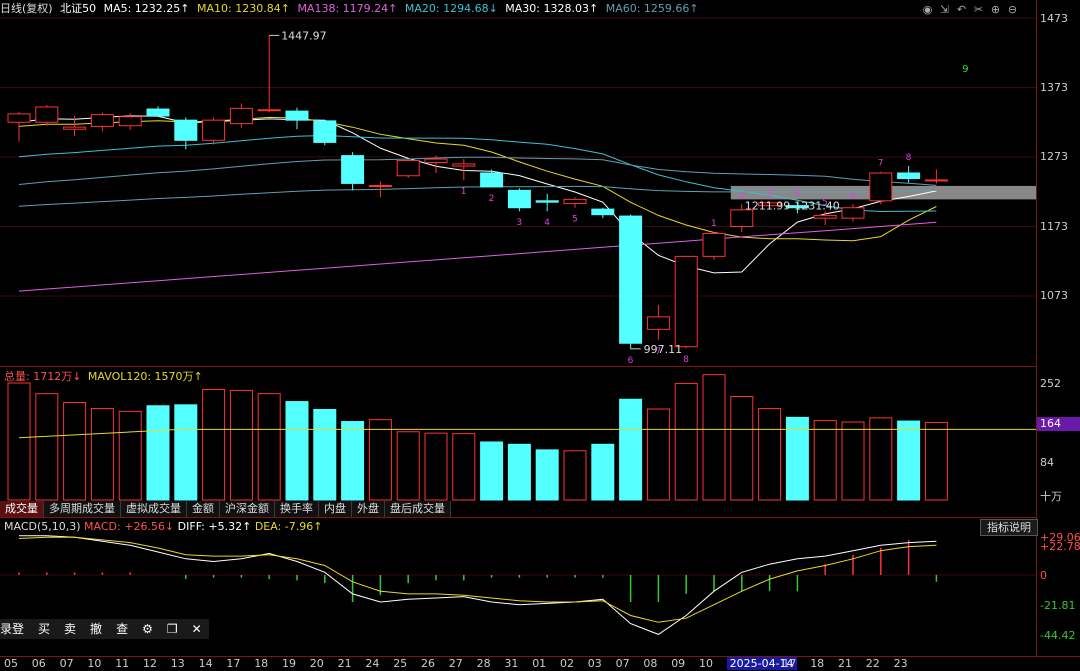 The width and height of the screenshot is (1080, 671). I want to click on volume-indicator-tabs: 成交量 多周期成交量 虚拟成交量 金额 沪深金额 换手率 内盘 外盘 盘后成交量, so click(225, 509).